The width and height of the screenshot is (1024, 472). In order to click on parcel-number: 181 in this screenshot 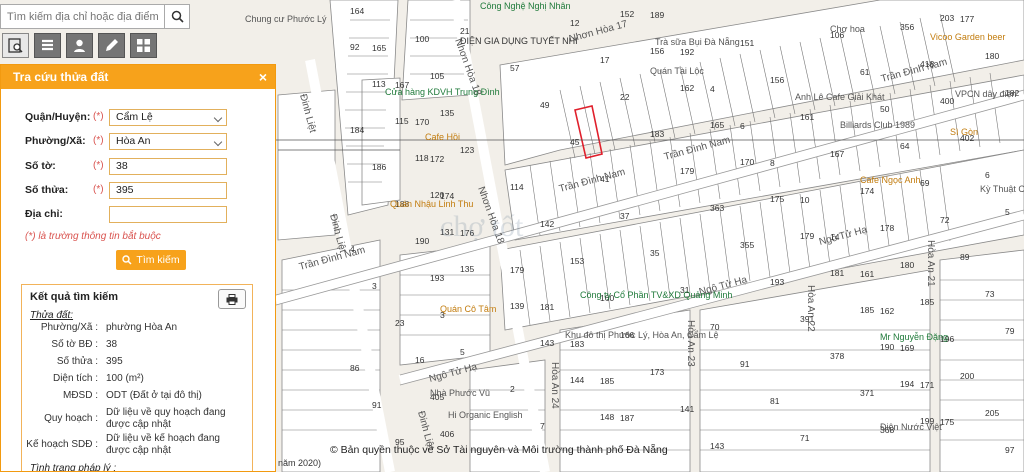, I will do `click(547, 307)`.